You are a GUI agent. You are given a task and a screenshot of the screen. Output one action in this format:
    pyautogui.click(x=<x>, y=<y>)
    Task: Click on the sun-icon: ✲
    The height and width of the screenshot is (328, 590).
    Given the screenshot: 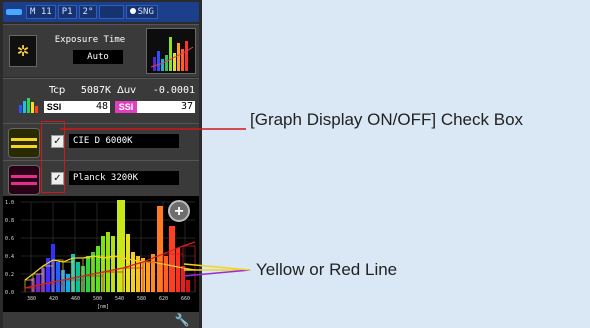 What is the action you would take?
    pyautogui.click(x=23, y=51)
    